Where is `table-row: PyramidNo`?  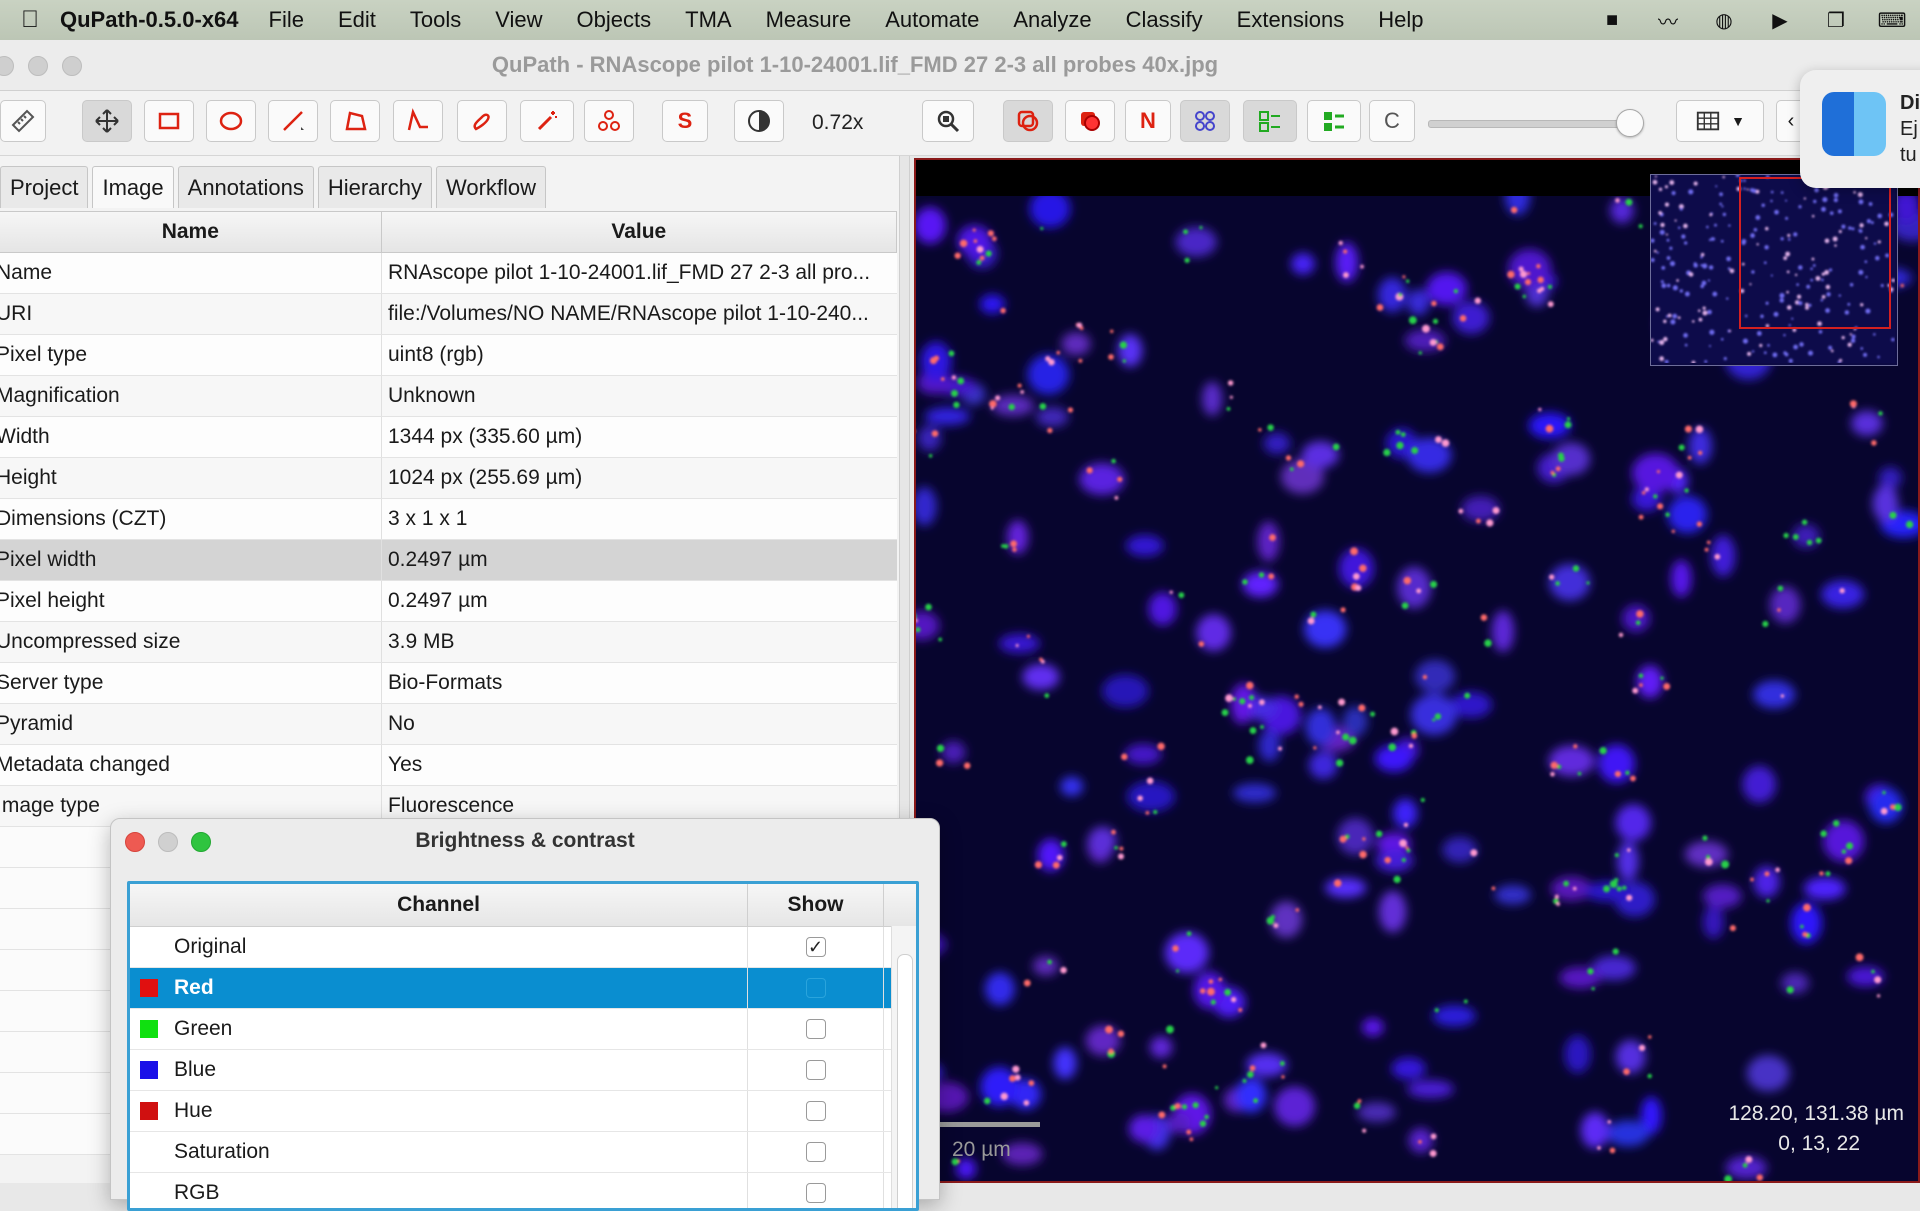
table-row: PyramidNo is located at coordinates (448, 724).